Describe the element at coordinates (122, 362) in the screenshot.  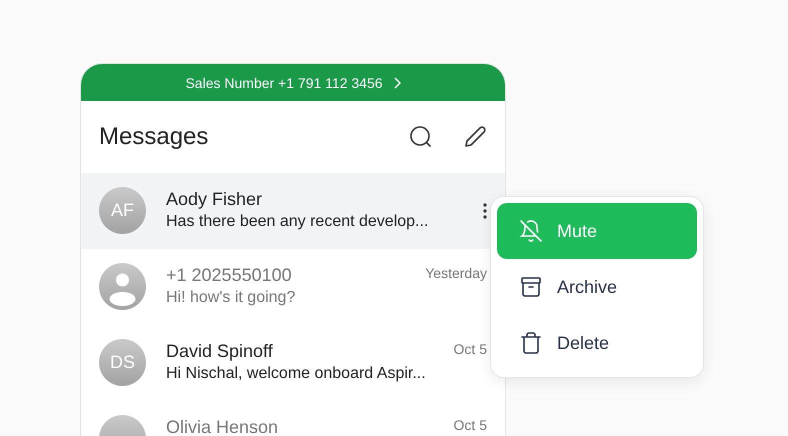
I see `avatar: DS` at that location.